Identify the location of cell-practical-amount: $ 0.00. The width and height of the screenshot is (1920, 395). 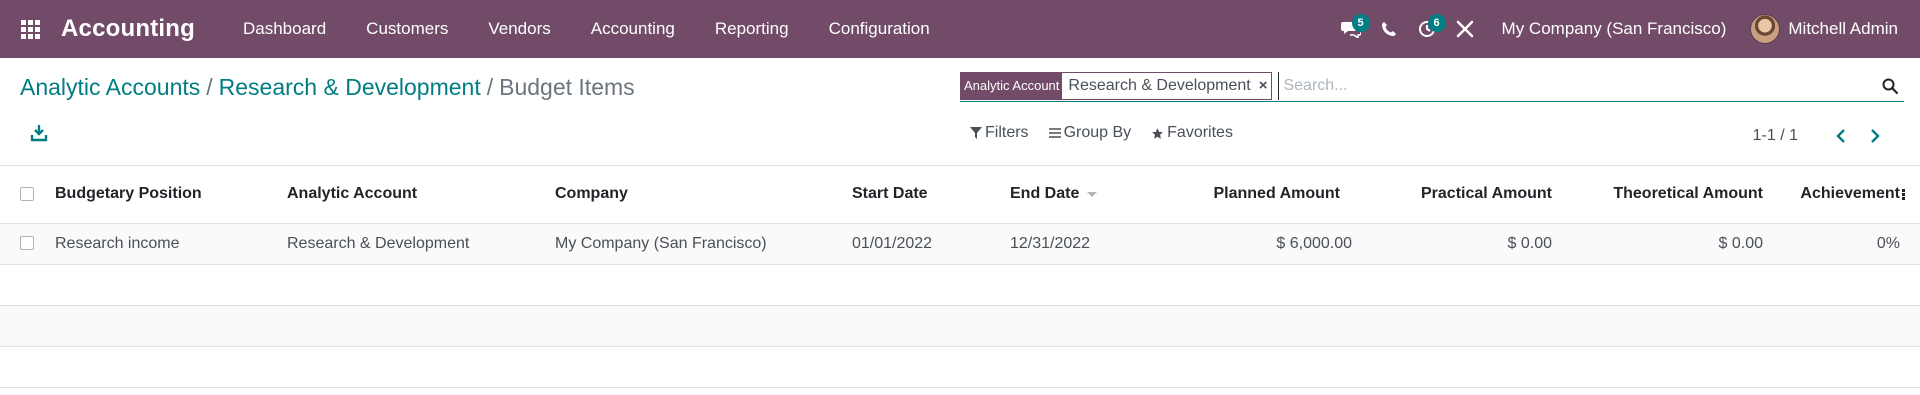
(1464, 243).